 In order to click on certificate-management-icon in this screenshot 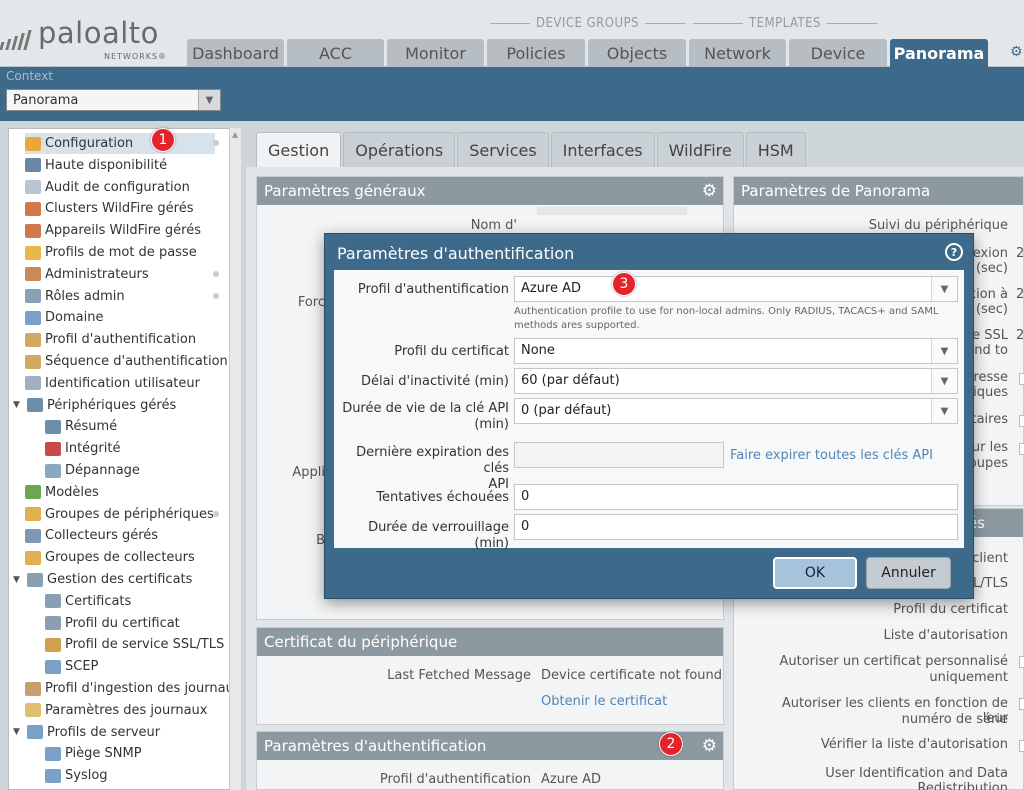, I will do `click(35, 579)`.